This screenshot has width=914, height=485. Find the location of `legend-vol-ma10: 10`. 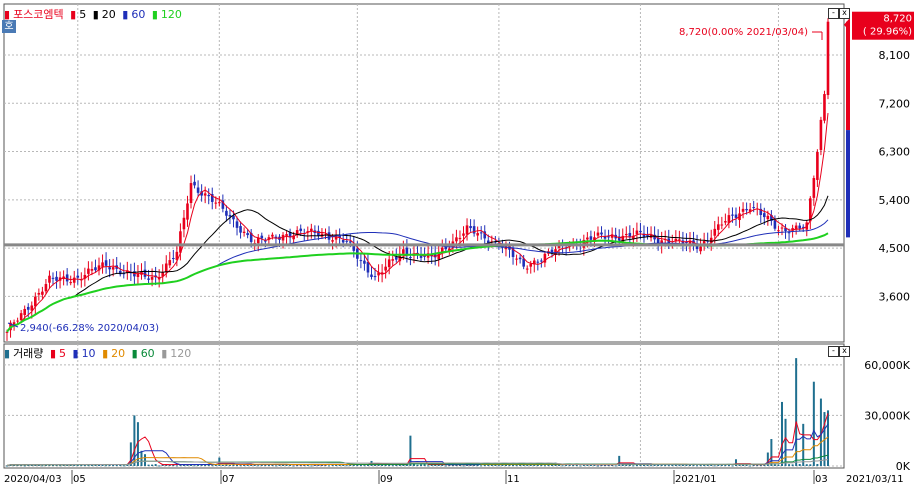

legend-vol-ma10: 10 is located at coordinates (88, 353).